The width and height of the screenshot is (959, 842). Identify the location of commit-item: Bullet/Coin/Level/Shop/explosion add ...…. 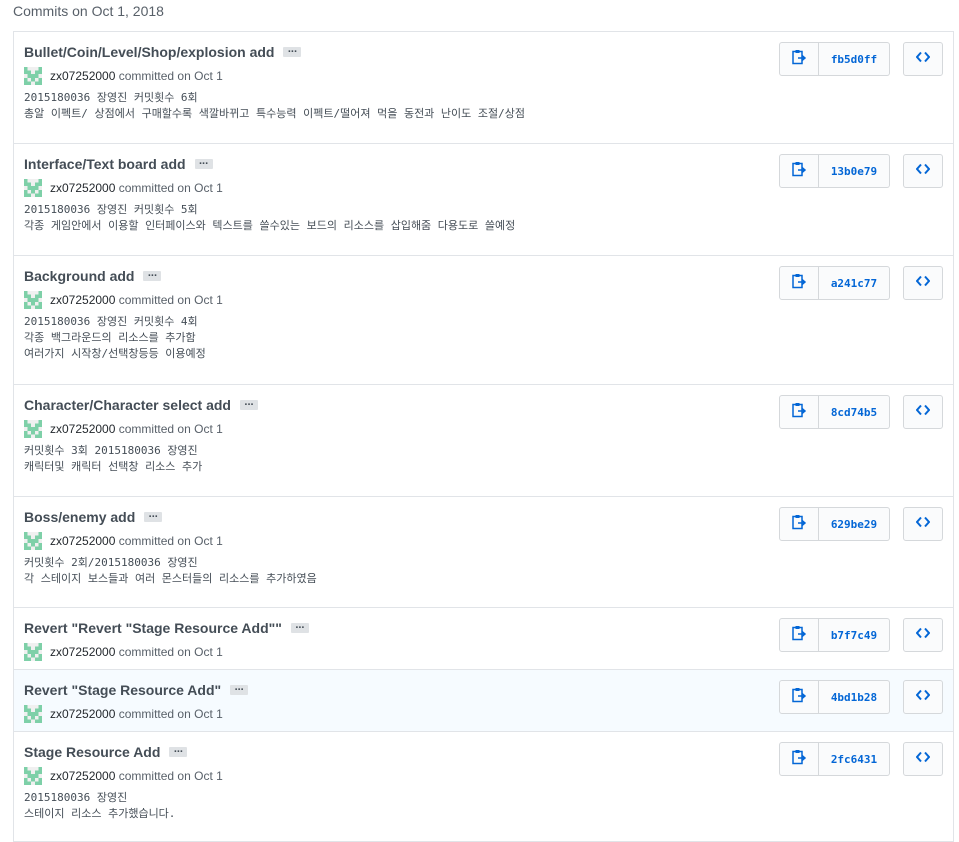
(483, 88).